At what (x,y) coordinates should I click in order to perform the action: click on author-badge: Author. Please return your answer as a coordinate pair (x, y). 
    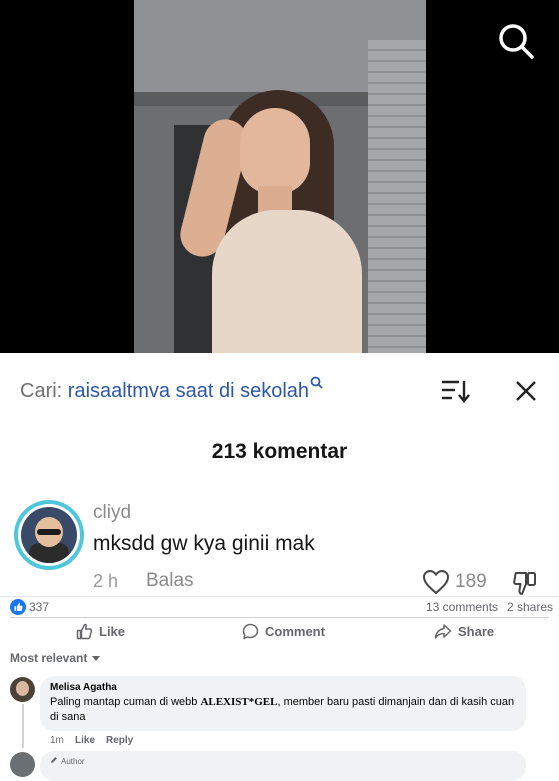
    Looking at the image, I should click on (67, 761).